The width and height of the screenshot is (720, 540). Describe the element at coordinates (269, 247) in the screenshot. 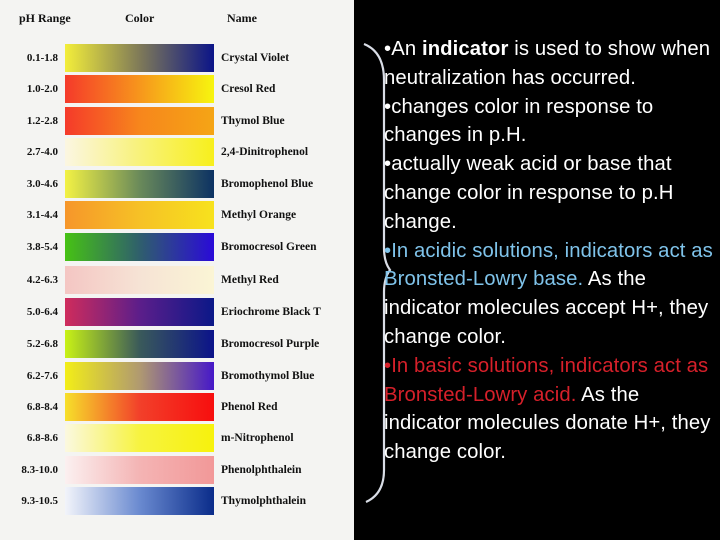

I see `indicator-name: Bromocresol Green` at that location.